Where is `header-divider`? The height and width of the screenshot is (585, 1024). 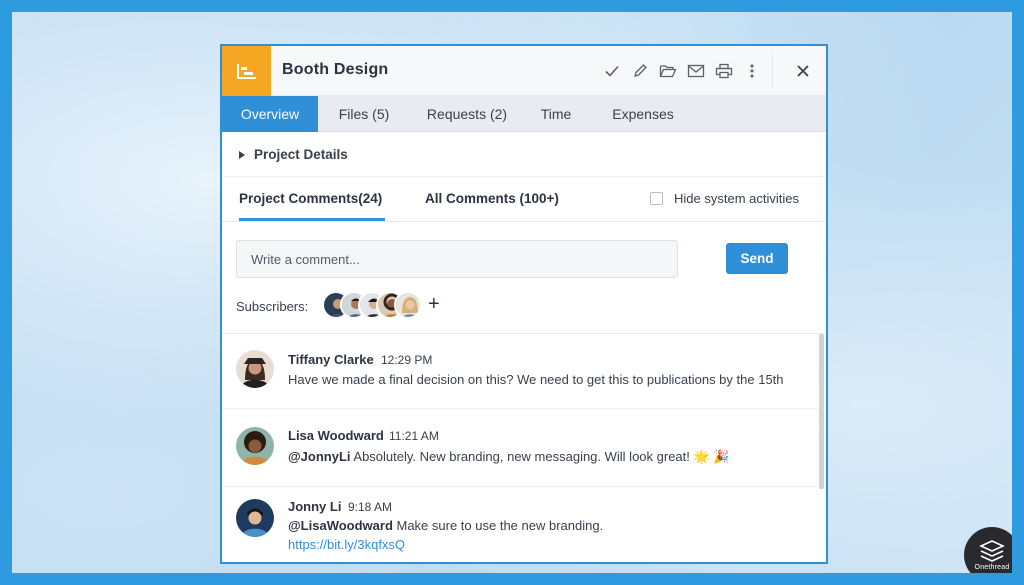 header-divider is located at coordinates (772, 71).